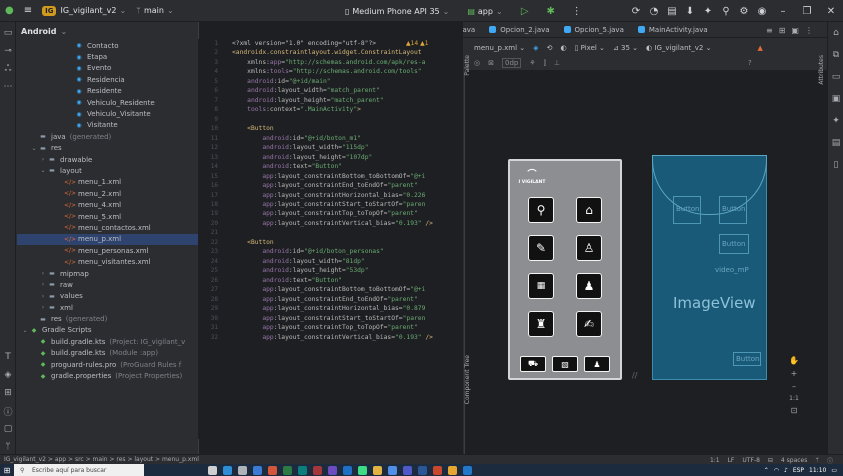  I want to click on editor-tab: Opcion_5.java, so click(594, 29).